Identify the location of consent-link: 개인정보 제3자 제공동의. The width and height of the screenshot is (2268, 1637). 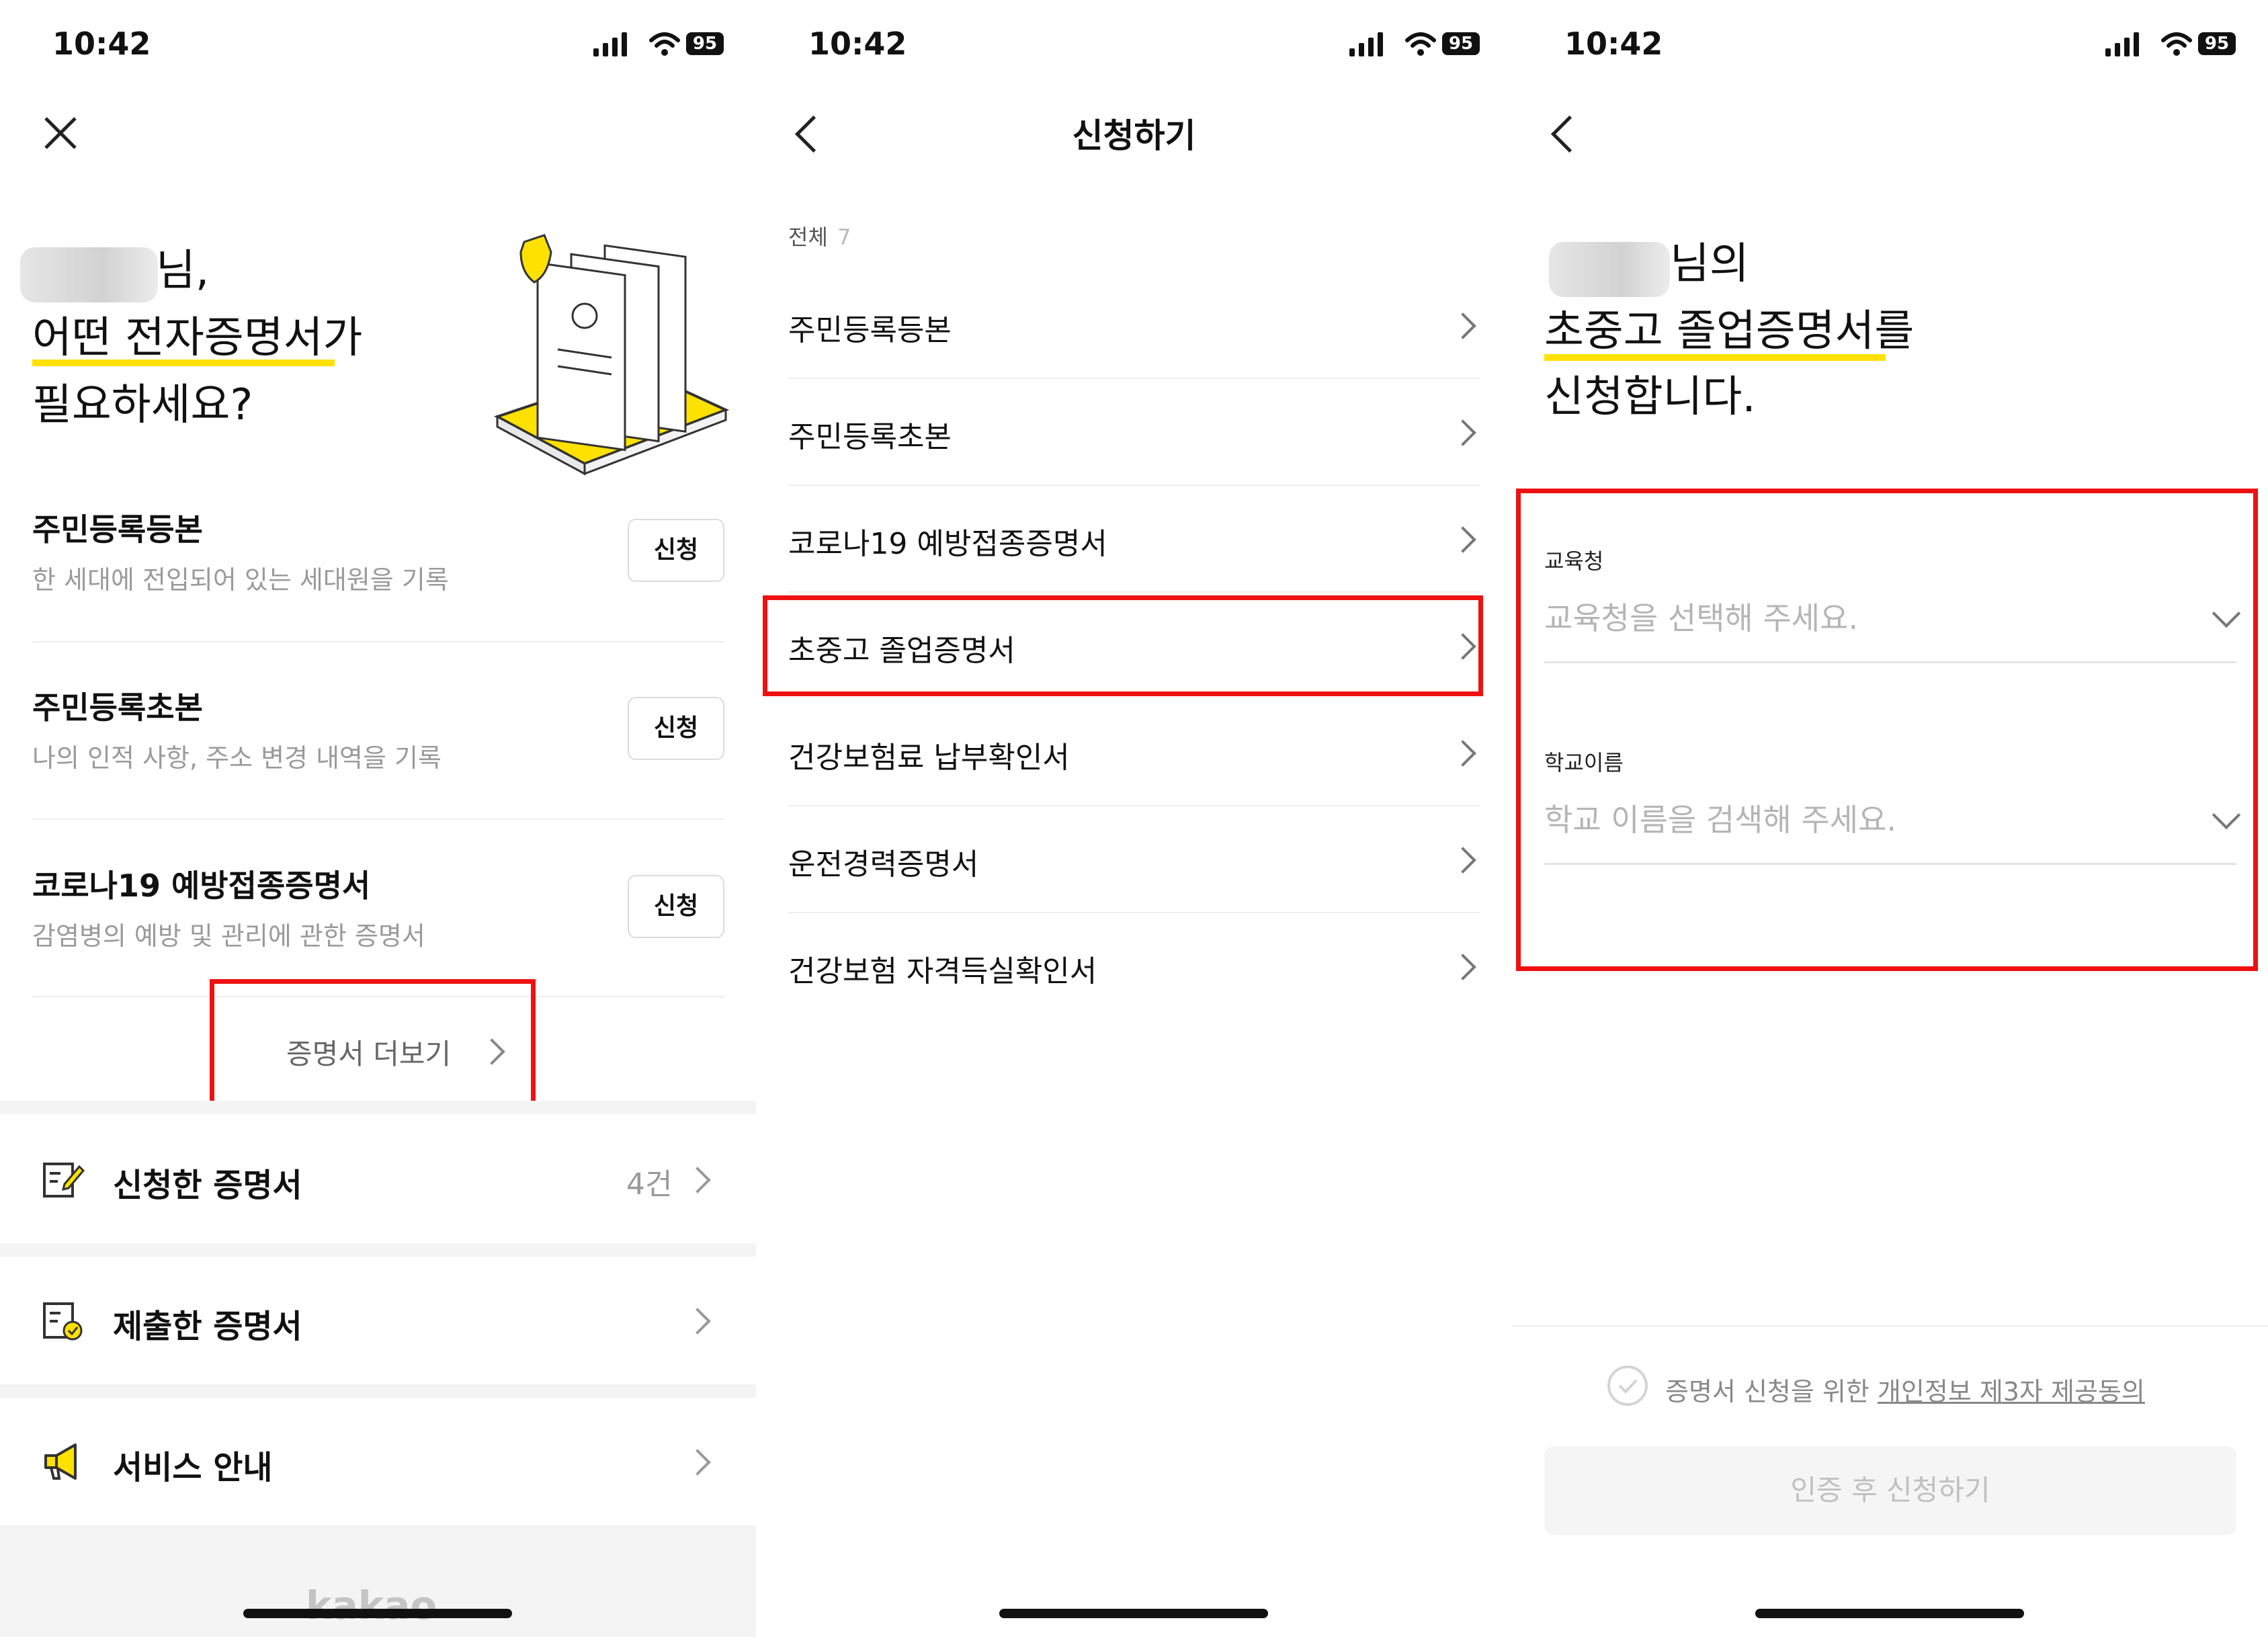
(2012, 1392).